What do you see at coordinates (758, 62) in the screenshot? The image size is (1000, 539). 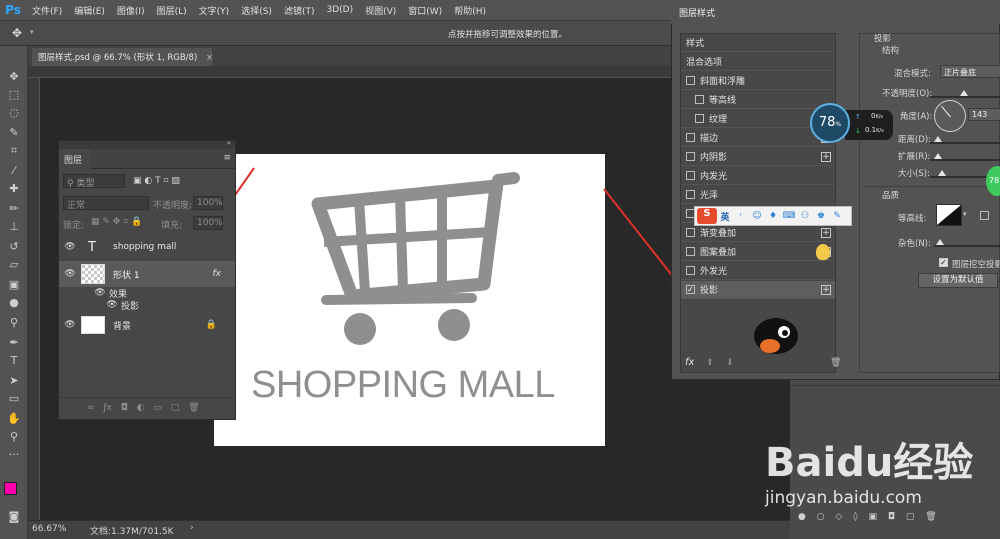 I see `style-item: 混合选项` at bounding box center [758, 62].